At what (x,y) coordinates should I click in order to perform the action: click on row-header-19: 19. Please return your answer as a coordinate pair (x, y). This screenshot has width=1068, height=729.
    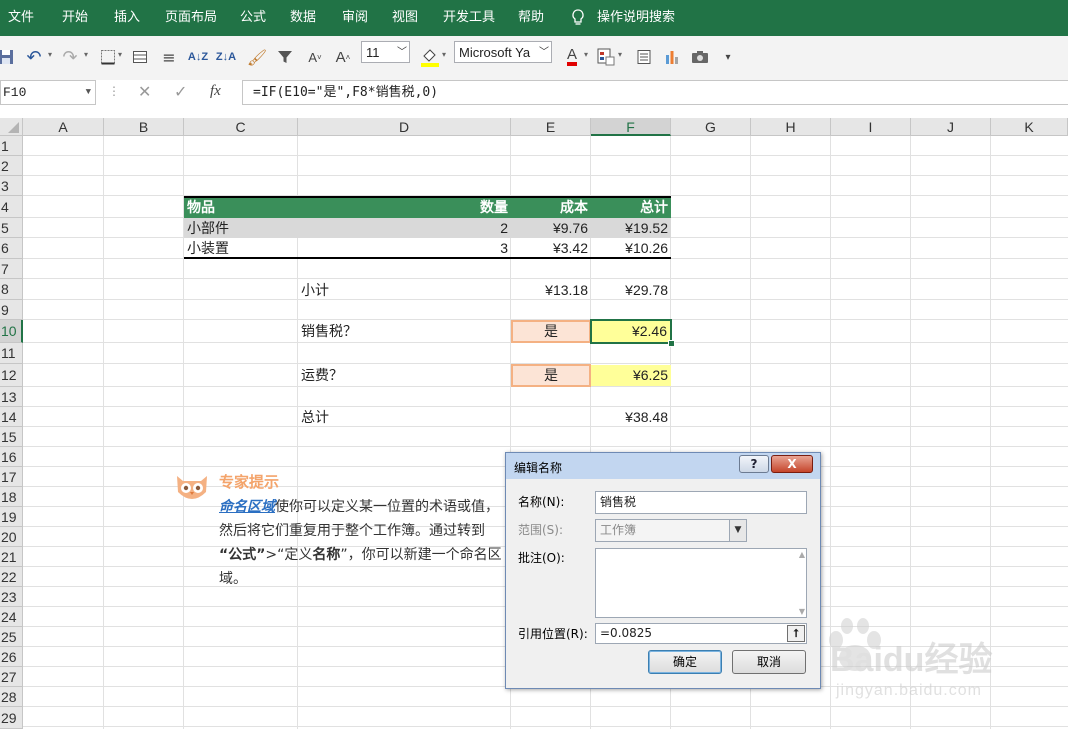
    Looking at the image, I should click on (11, 517).